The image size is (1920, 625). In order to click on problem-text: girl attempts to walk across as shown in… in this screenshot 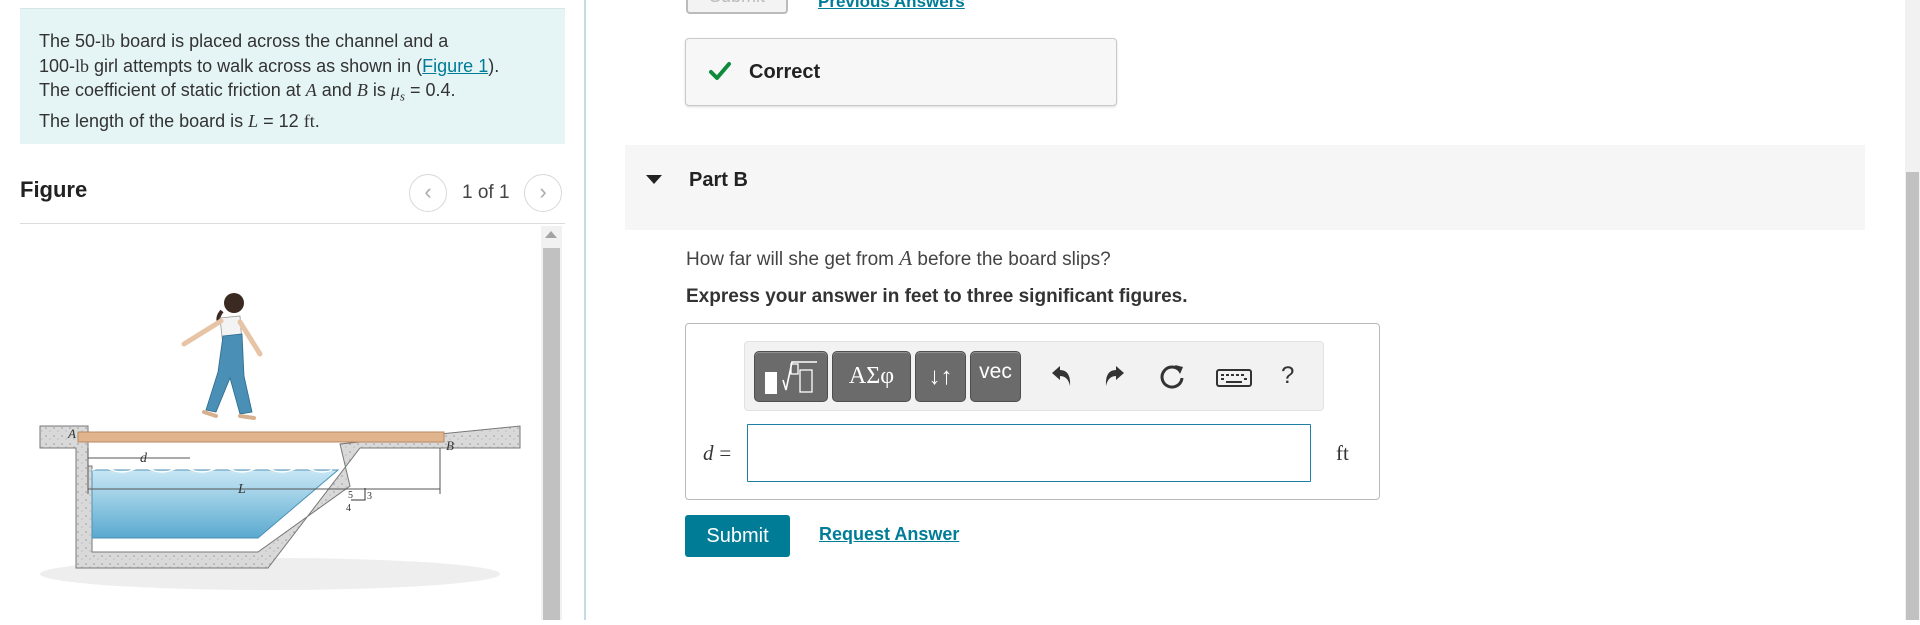, I will do `click(256, 65)`.